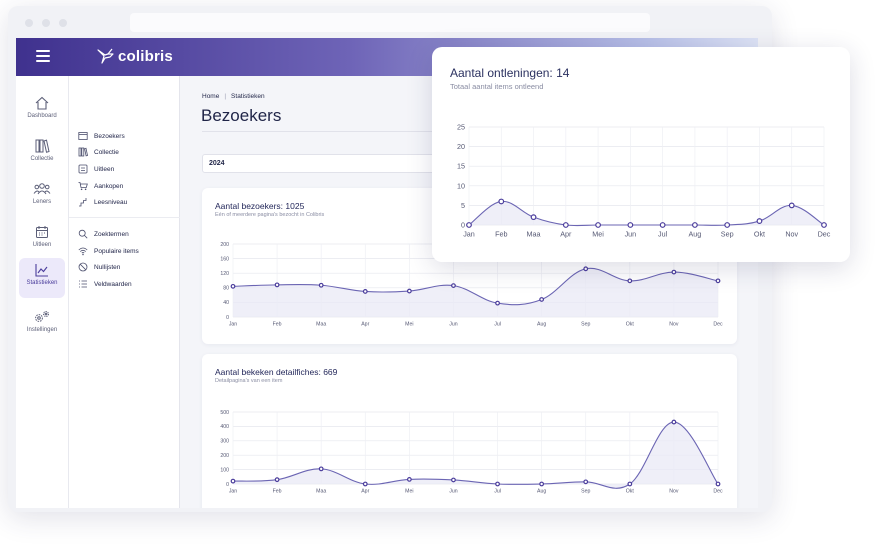  What do you see at coordinates (101, 136) in the screenshot?
I see `submenu-item-bezoekers: Bezoekers` at bounding box center [101, 136].